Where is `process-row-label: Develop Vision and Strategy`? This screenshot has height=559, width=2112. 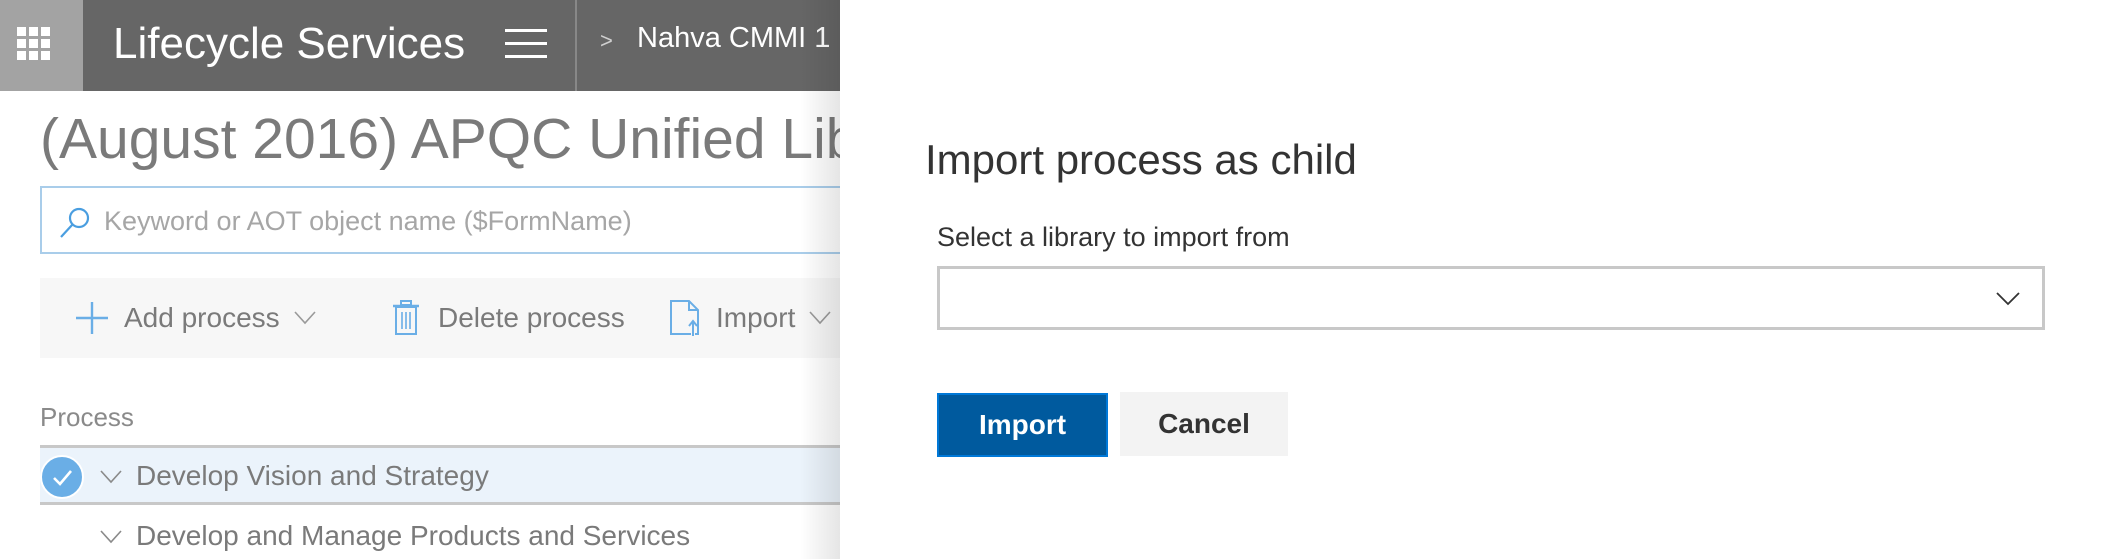 process-row-label: Develop Vision and Strategy is located at coordinates (312, 476).